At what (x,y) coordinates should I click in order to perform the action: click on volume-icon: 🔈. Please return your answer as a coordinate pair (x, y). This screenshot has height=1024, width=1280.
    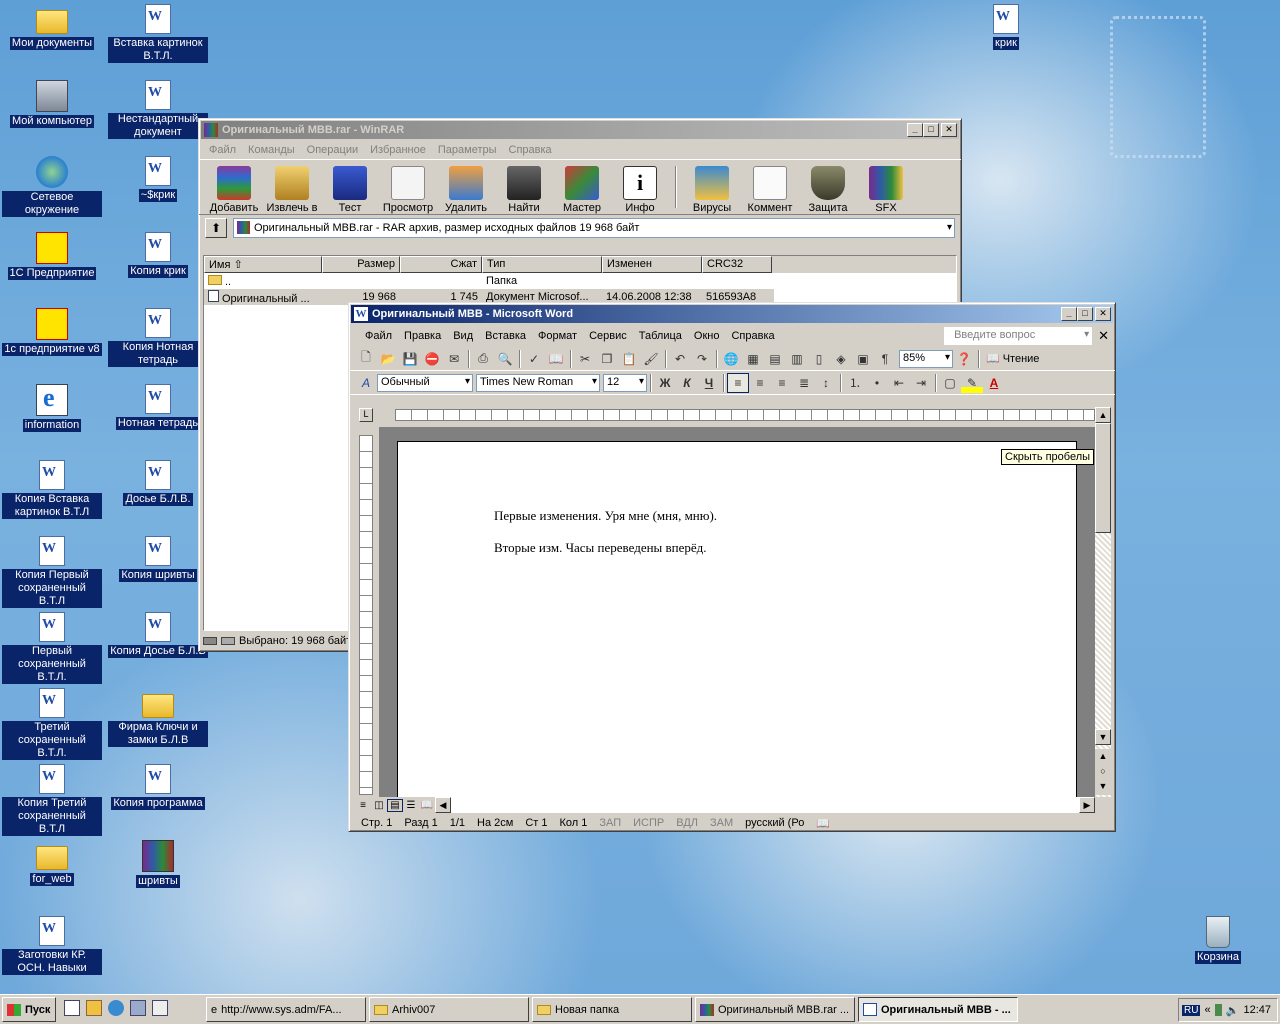
    Looking at the image, I should click on (1233, 1010).